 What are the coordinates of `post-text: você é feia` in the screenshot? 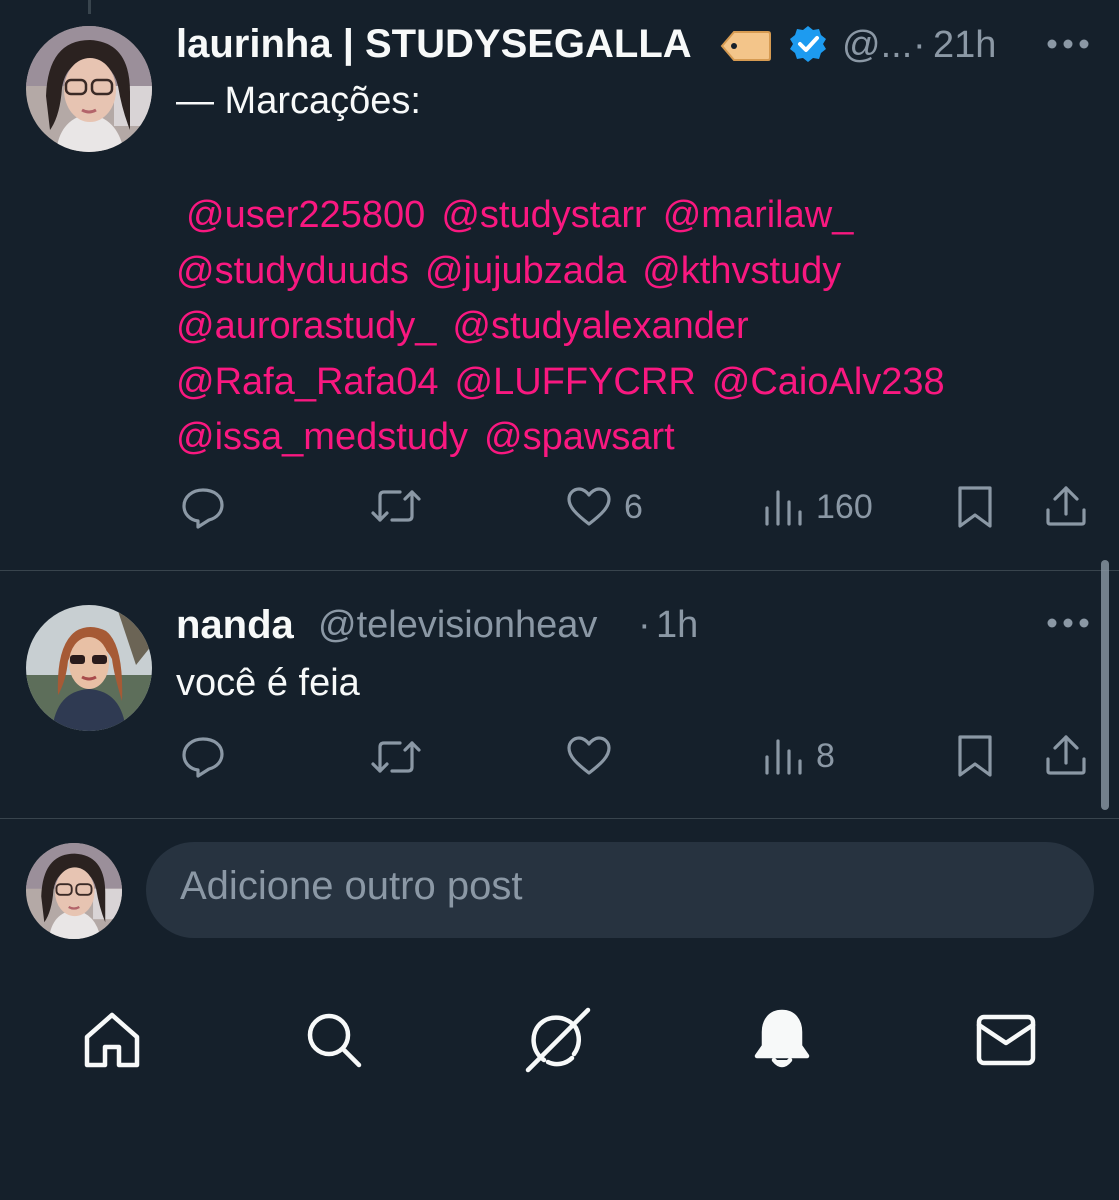 It's located at (268, 683).